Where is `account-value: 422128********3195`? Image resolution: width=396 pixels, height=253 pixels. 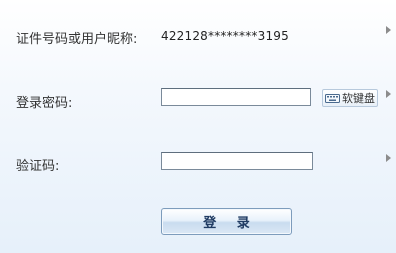
account-value: 422128********3195 is located at coordinates (225, 36).